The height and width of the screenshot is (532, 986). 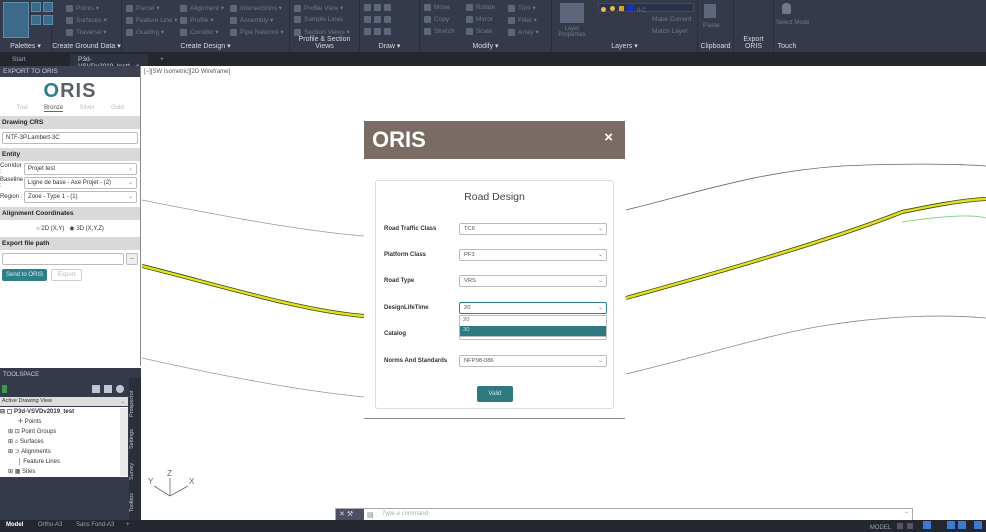 What do you see at coordinates (16, 20) in the screenshot?
I see `tool-palettes-button` at bounding box center [16, 20].